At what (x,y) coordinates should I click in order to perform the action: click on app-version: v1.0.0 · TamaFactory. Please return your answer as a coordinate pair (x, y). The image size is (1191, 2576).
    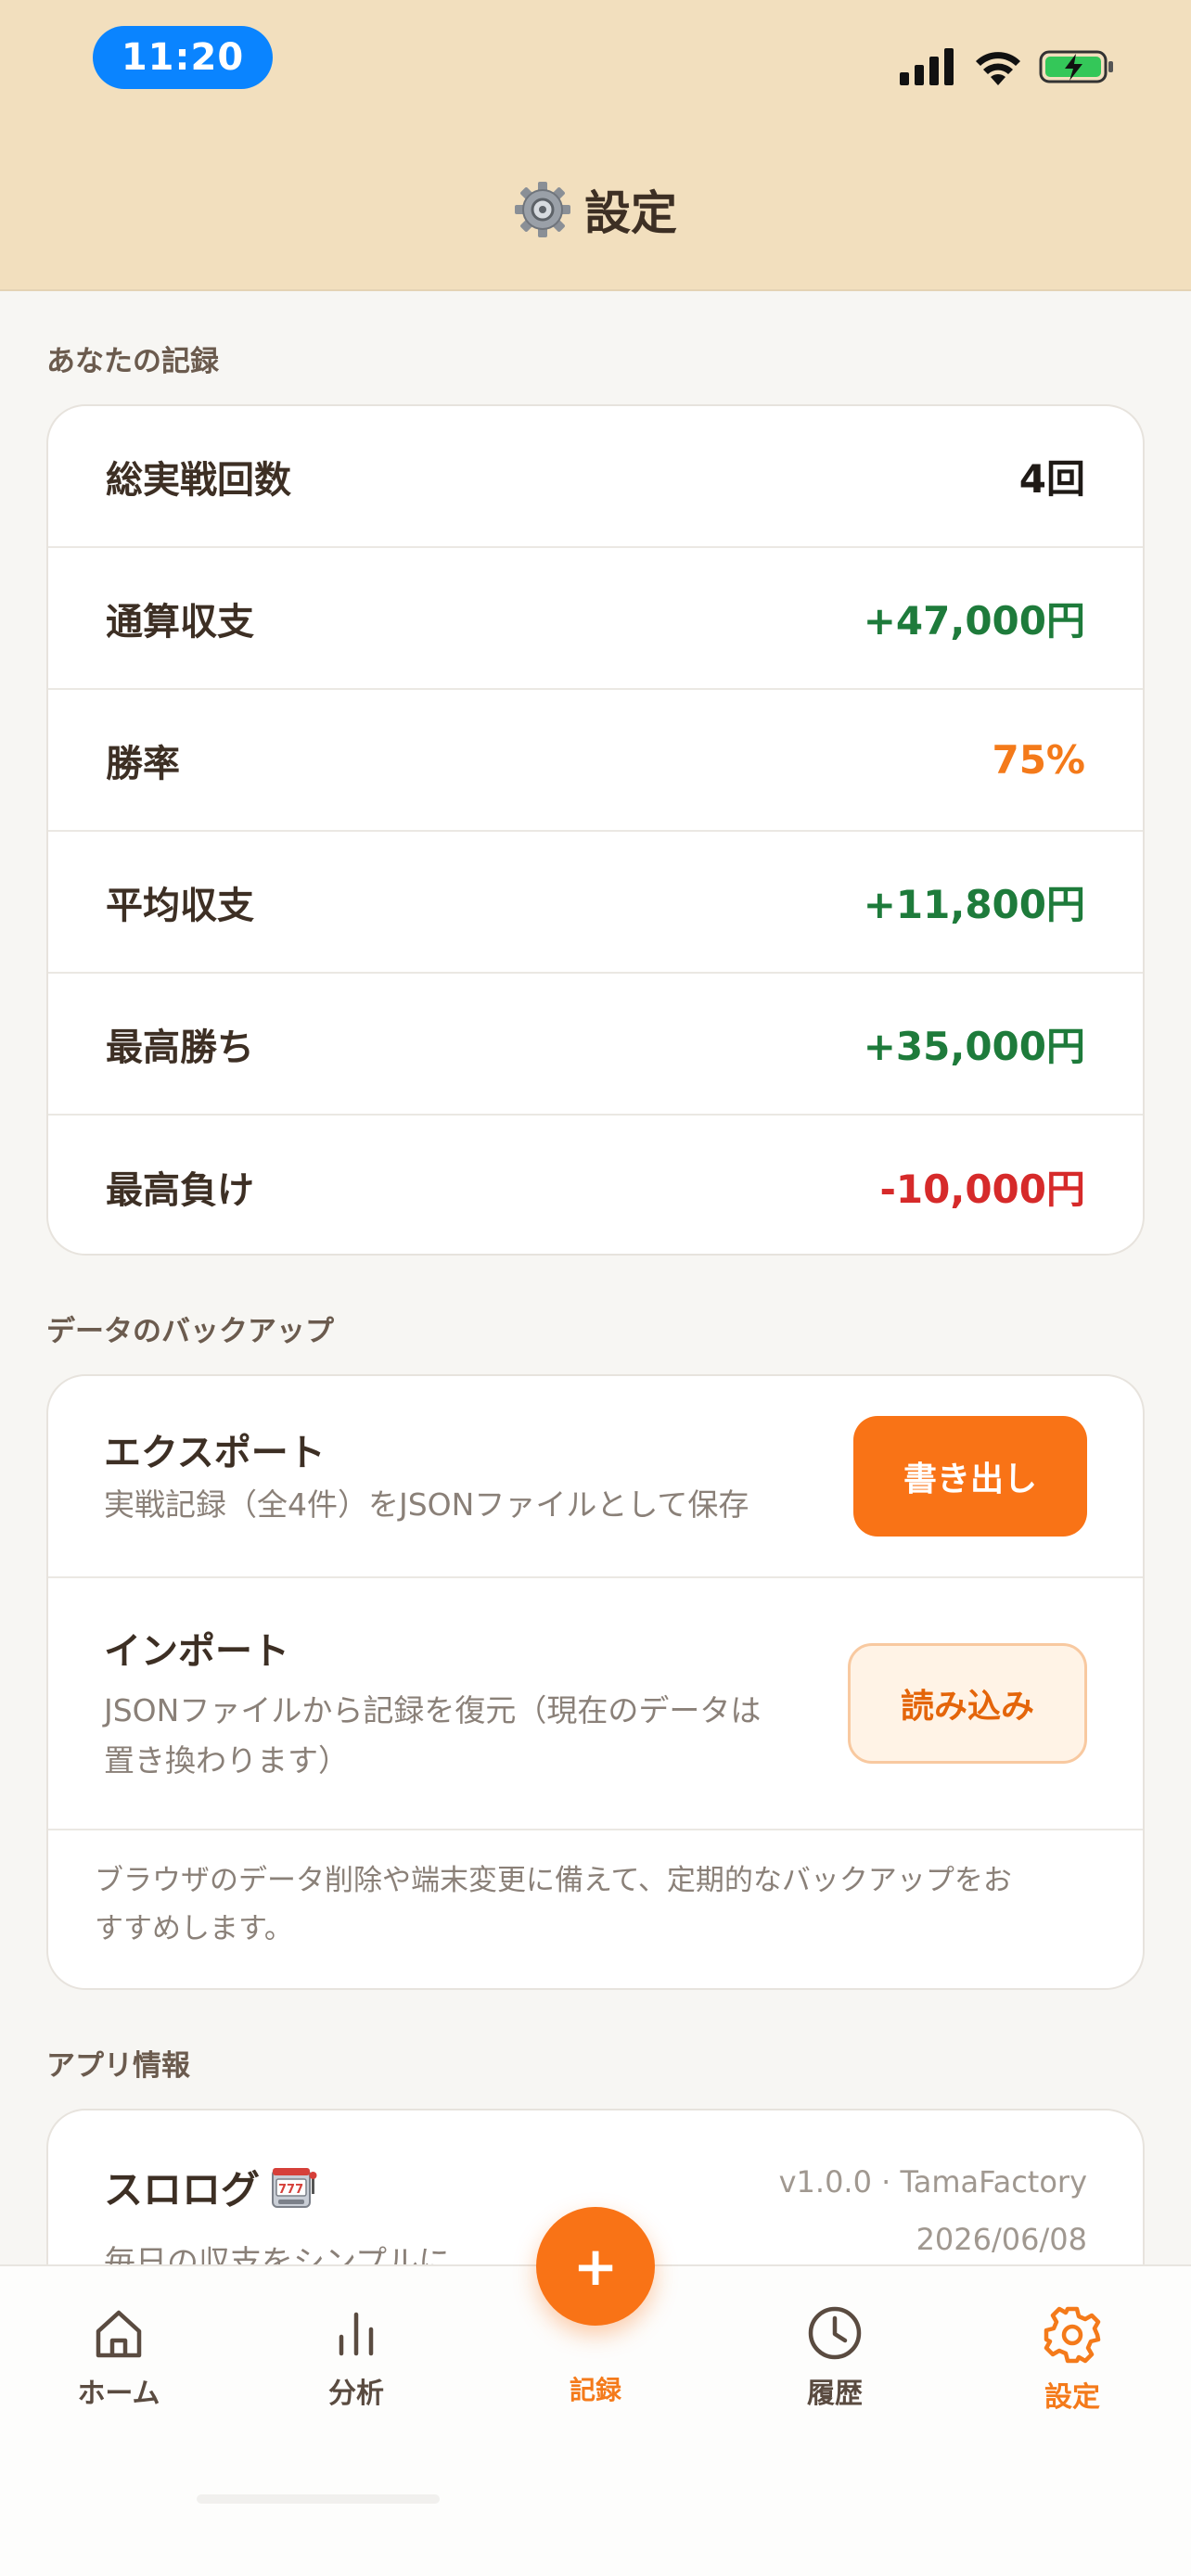
    Looking at the image, I should click on (932, 2182).